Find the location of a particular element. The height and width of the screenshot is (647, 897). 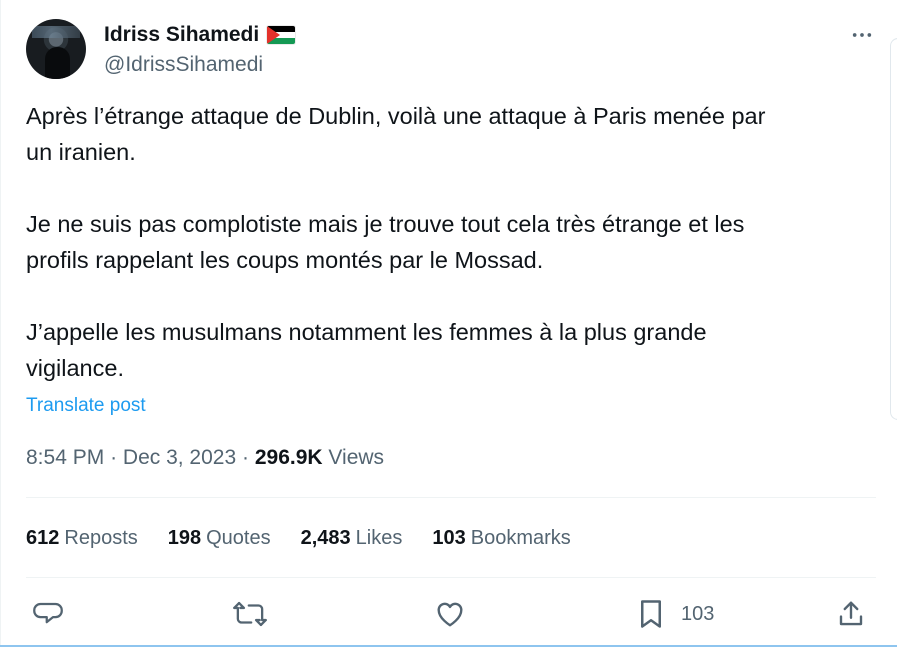

adjacent-panel-edge is located at coordinates (893, 229).